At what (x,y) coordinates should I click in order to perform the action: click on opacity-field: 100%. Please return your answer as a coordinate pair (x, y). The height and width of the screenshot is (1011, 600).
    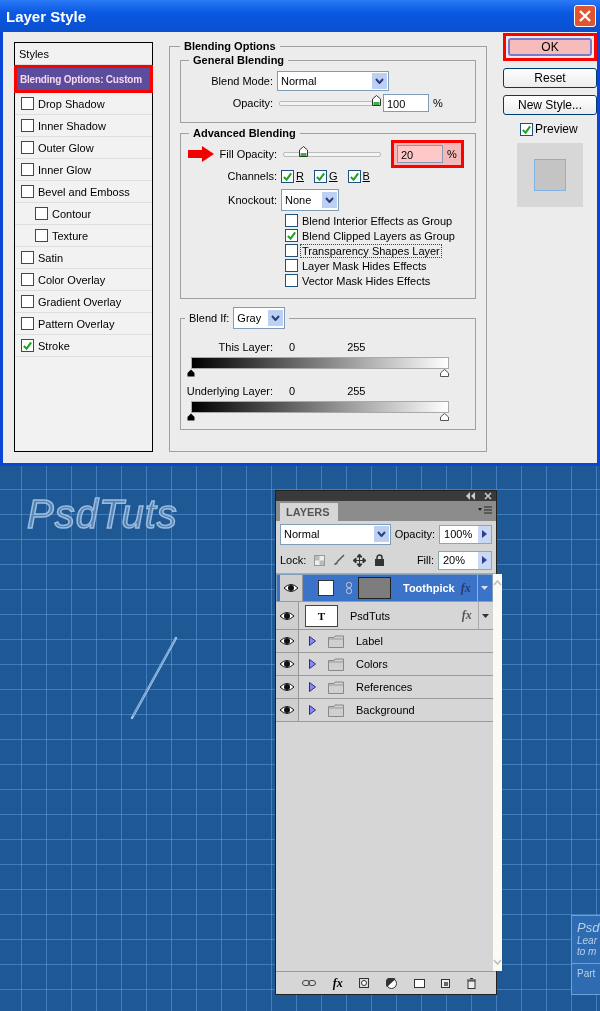
    Looking at the image, I should click on (465, 534).